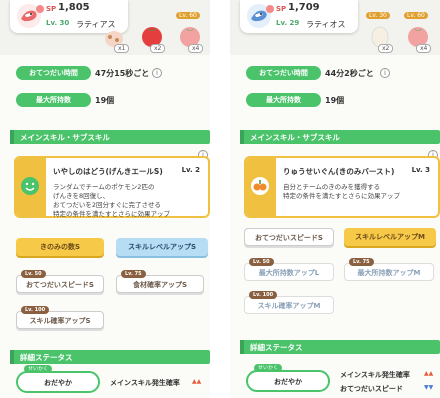  I want to click on nature-stat-label: おてつだいスピード, so click(371, 389).